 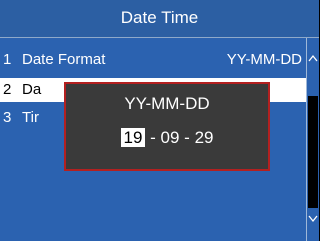 I want to click on date-value: 19 - 09 - 29, so click(x=167, y=138).